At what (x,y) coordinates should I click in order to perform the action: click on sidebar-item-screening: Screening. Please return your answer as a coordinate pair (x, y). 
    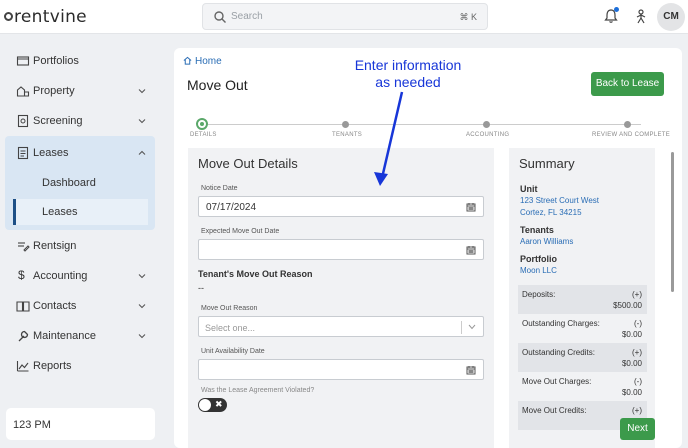
    Looking at the image, I should click on (82, 121).